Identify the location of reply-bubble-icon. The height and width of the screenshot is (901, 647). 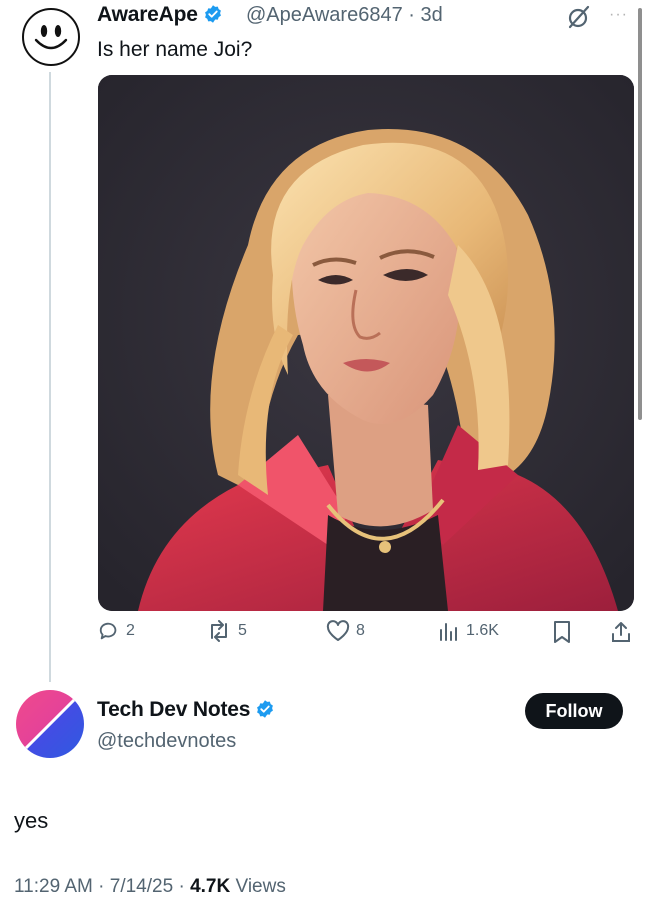
(108, 631).